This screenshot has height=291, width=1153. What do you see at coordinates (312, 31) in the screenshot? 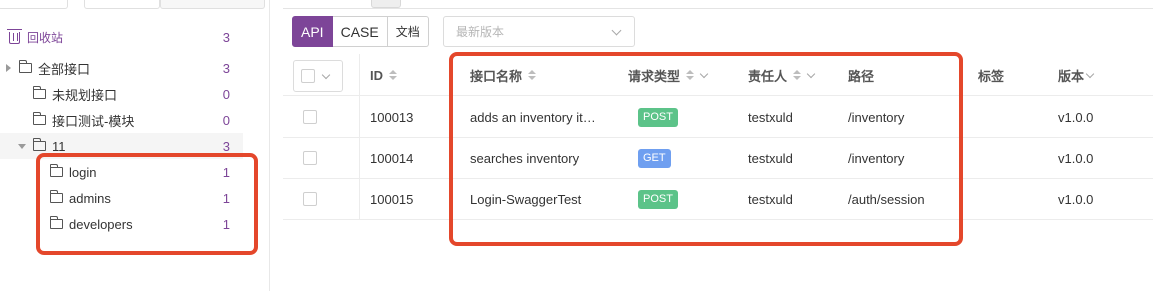
I see `tab-api: API` at bounding box center [312, 31].